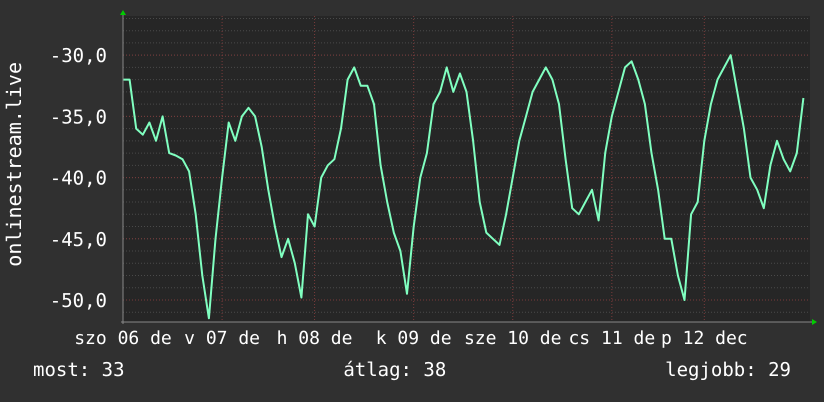 The height and width of the screenshot is (402, 824). What do you see at coordinates (222, 338) in the screenshot?
I see `x-tick-label: v 07 de` at bounding box center [222, 338].